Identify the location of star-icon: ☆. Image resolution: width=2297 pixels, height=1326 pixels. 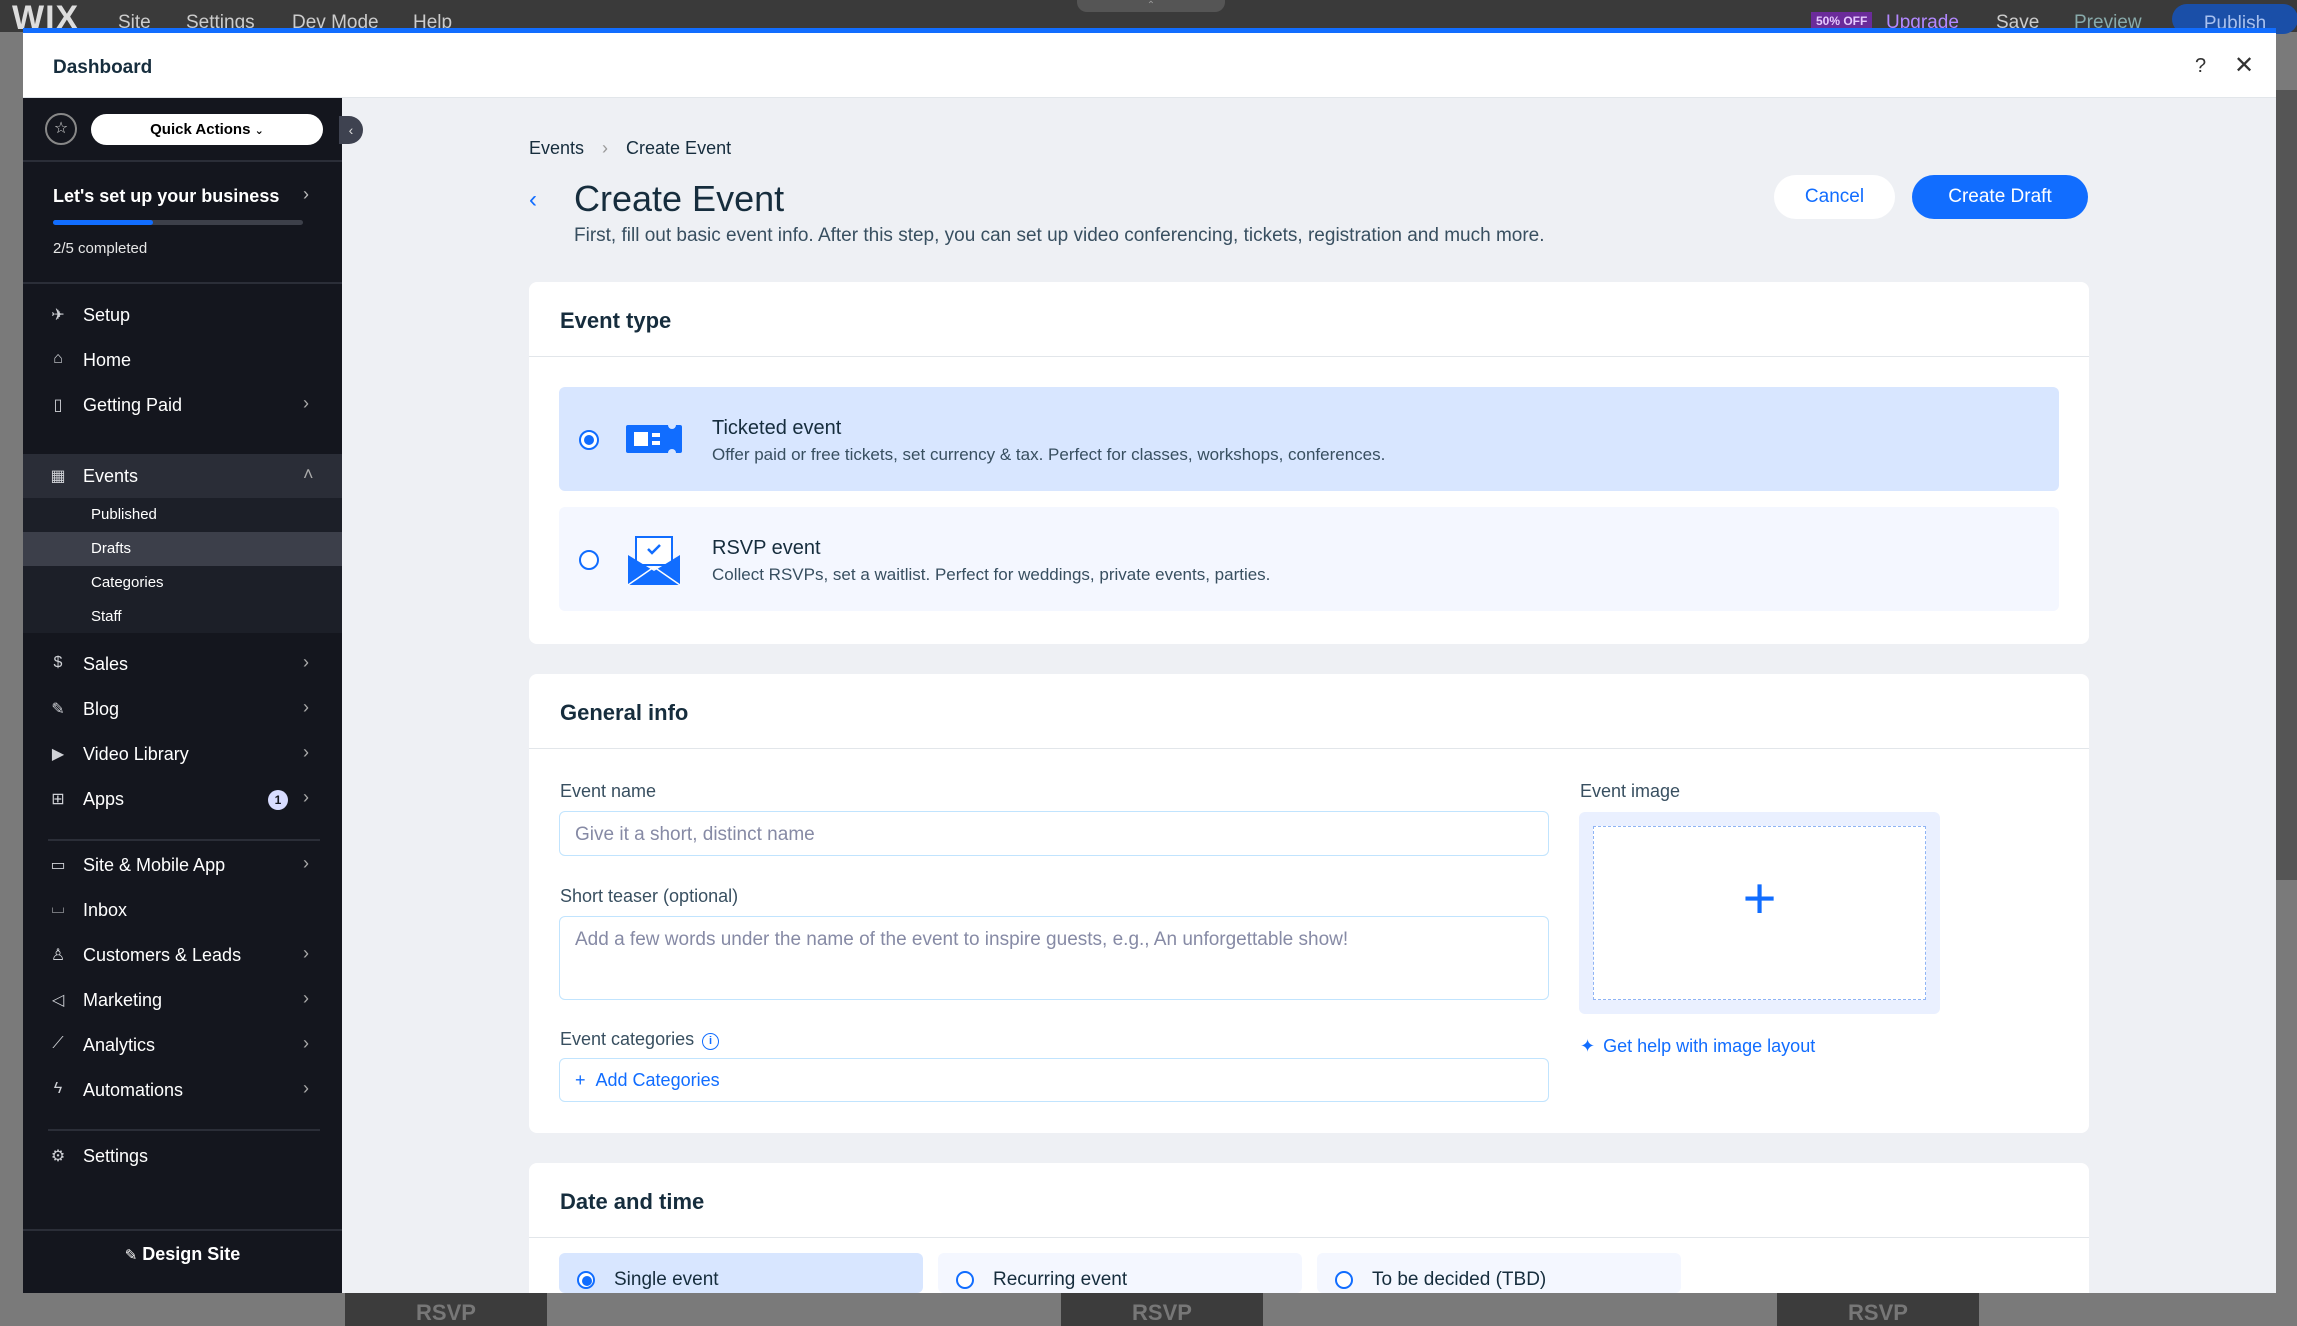
(61, 129).